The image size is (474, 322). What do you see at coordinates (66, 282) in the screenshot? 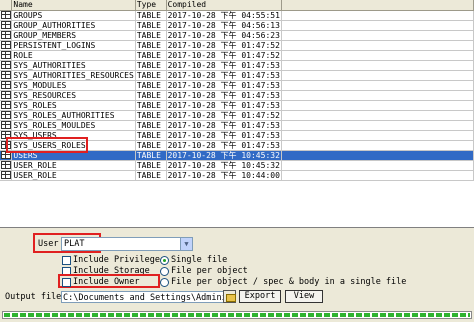
I see `include-owner-checkbox` at bounding box center [66, 282].